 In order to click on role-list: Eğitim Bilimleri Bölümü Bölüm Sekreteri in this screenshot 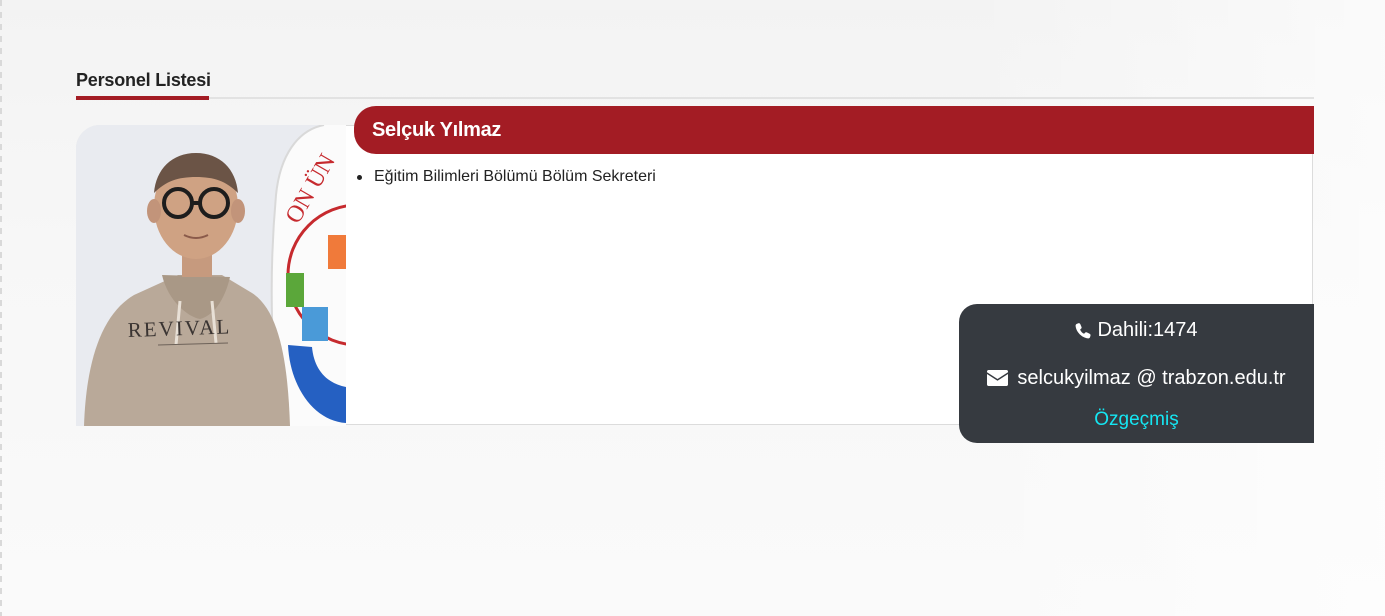, I will do `click(506, 177)`.